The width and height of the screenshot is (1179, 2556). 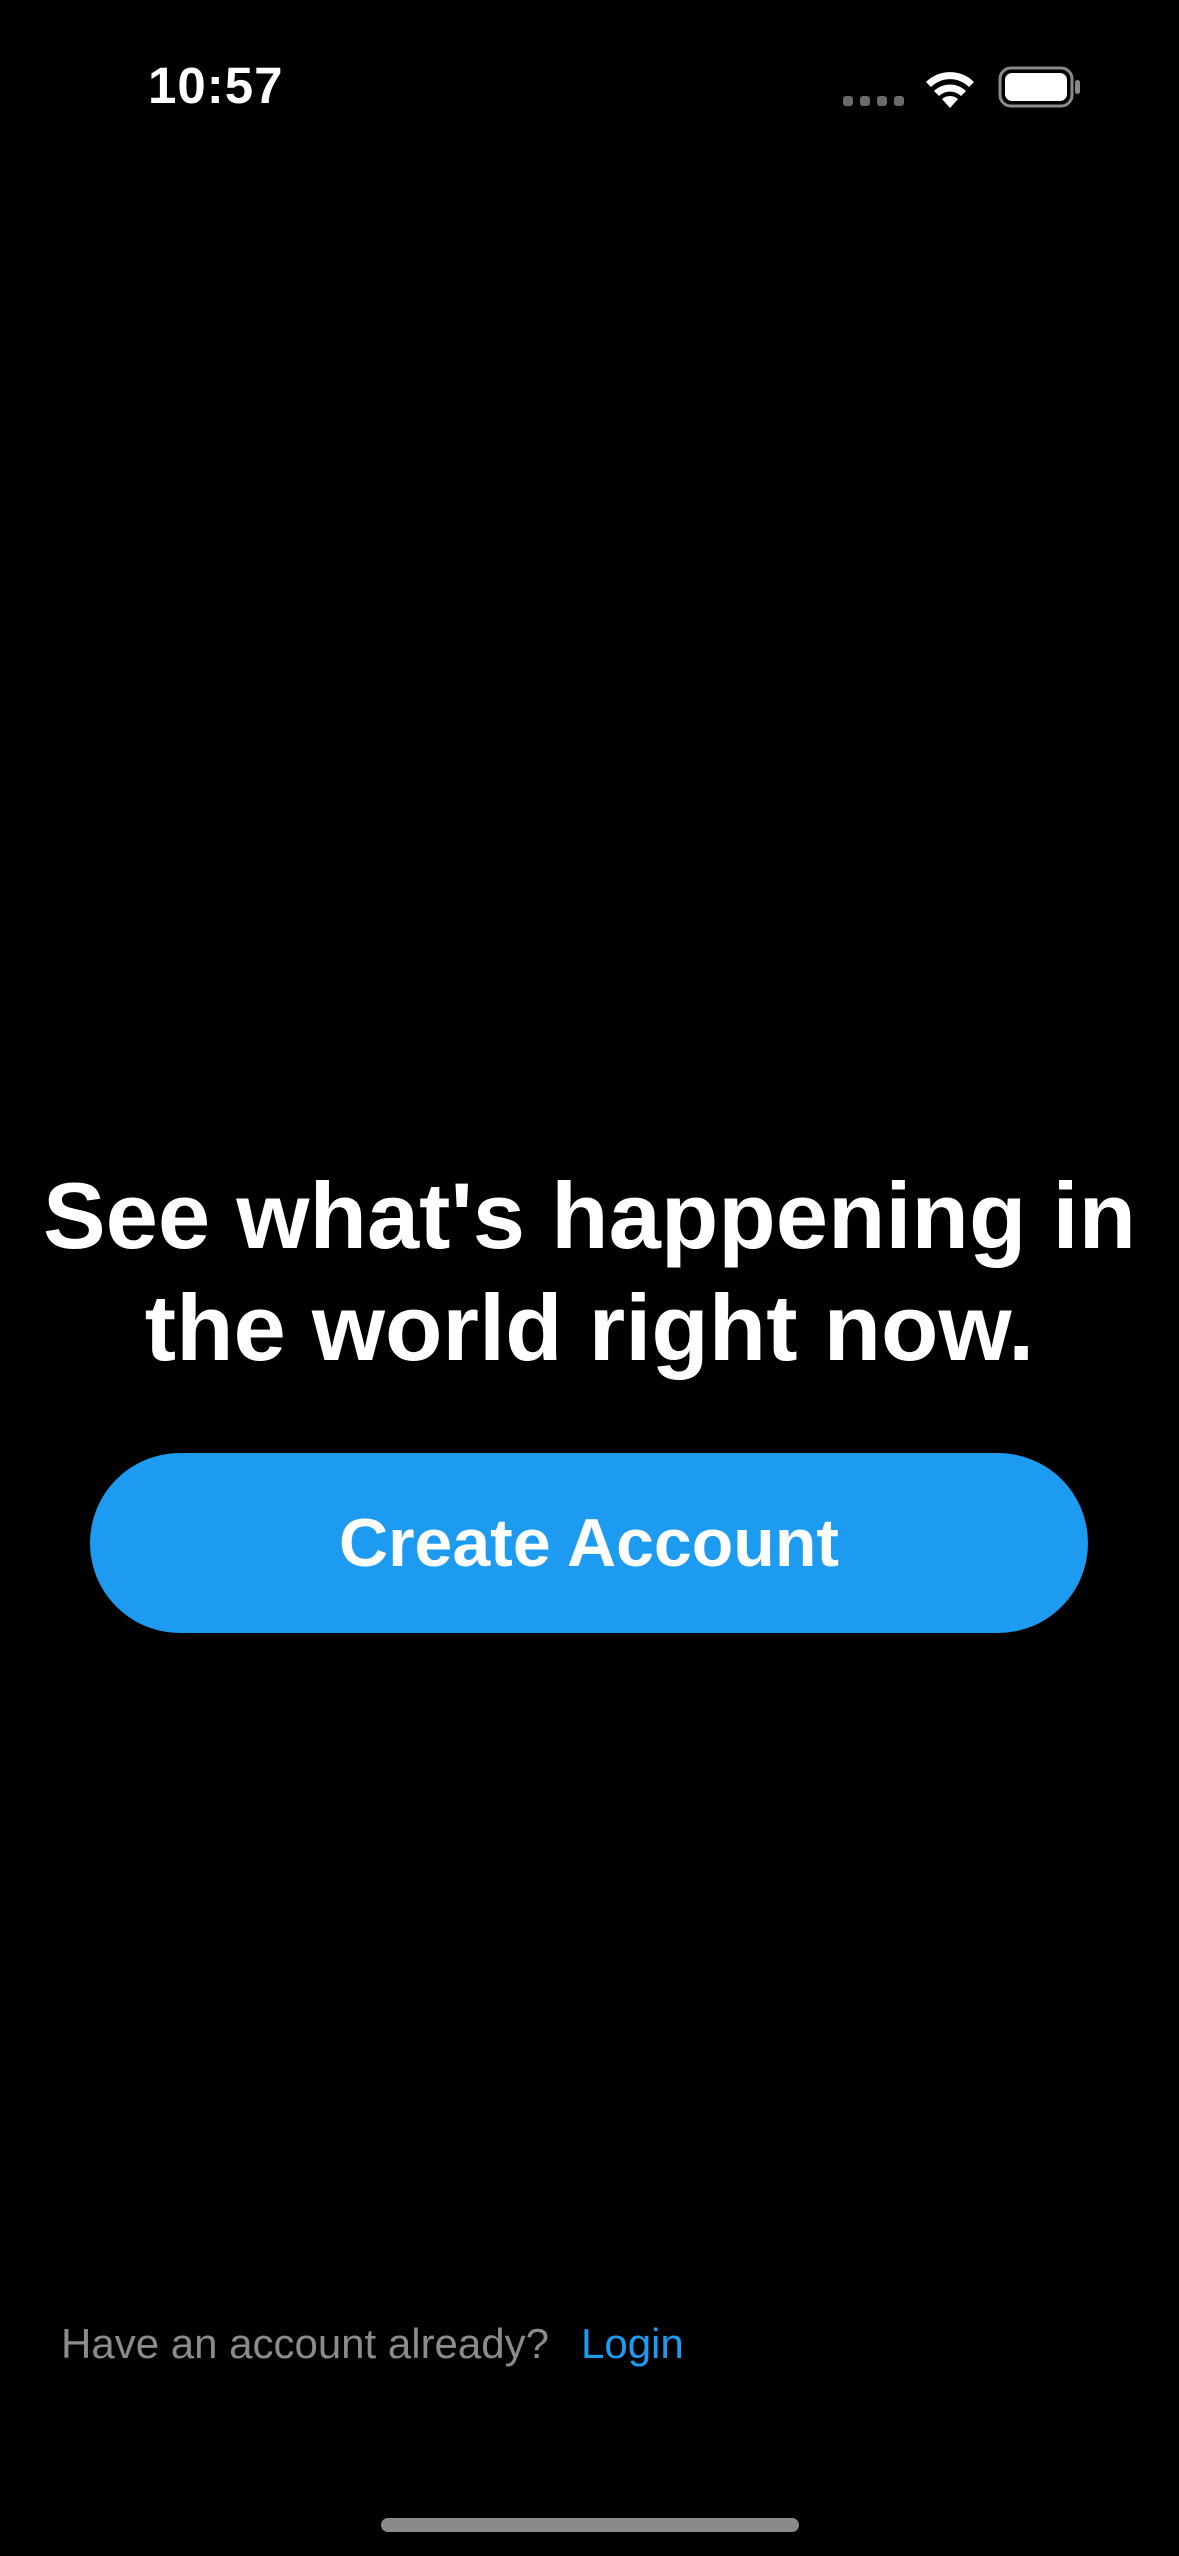 I want to click on create-account-button: Create Account, so click(x=589, y=1543).